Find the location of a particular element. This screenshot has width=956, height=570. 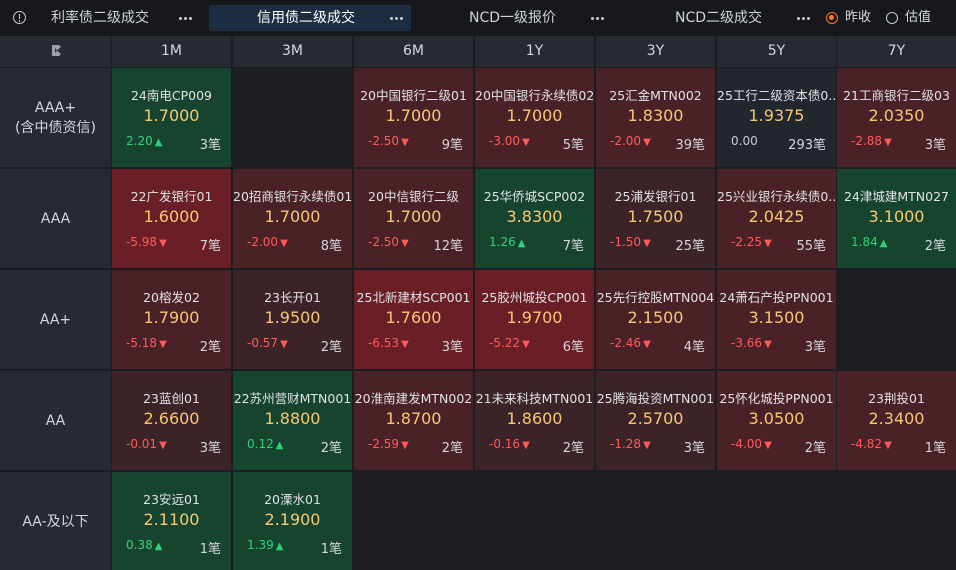

bp-change-value: 1.84 is located at coordinates (864, 242).